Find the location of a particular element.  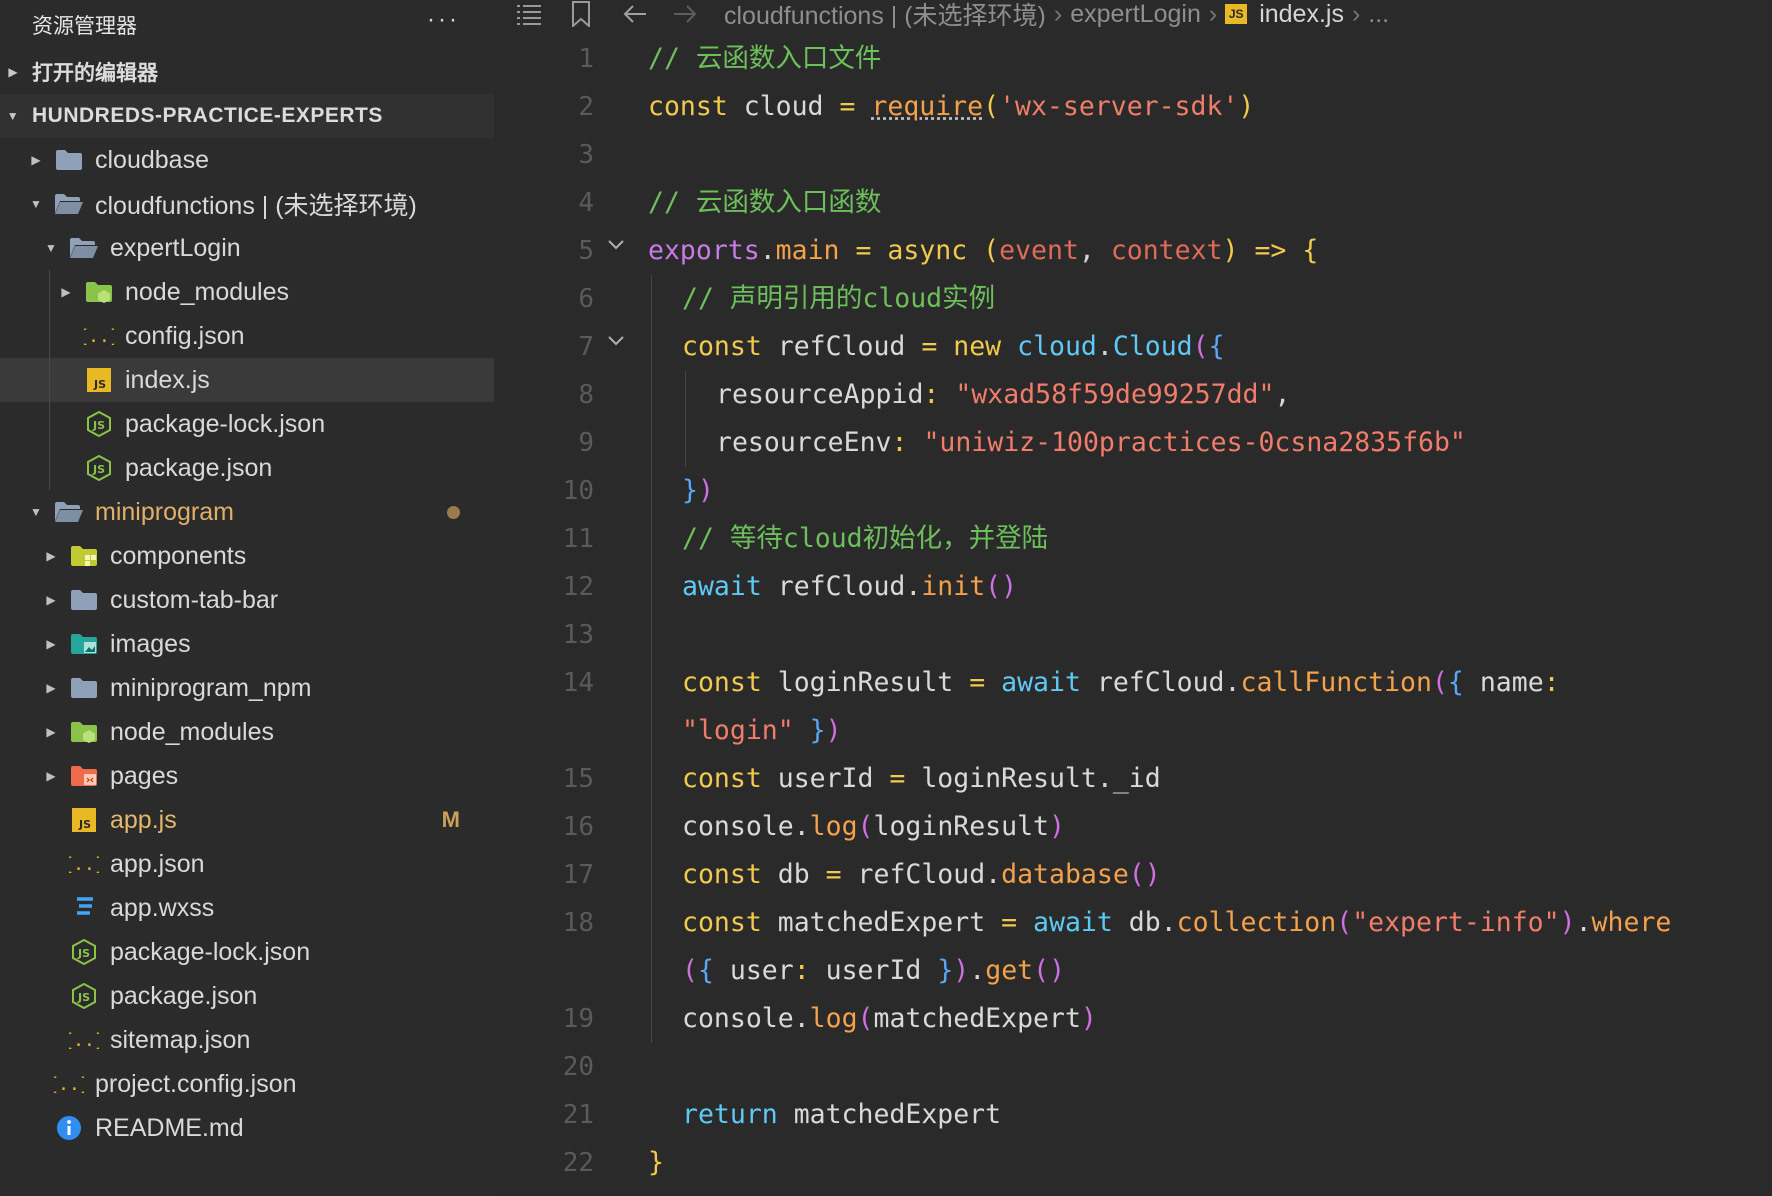

code-line: 1 // 云函数入口文件 is located at coordinates (1133, 59).